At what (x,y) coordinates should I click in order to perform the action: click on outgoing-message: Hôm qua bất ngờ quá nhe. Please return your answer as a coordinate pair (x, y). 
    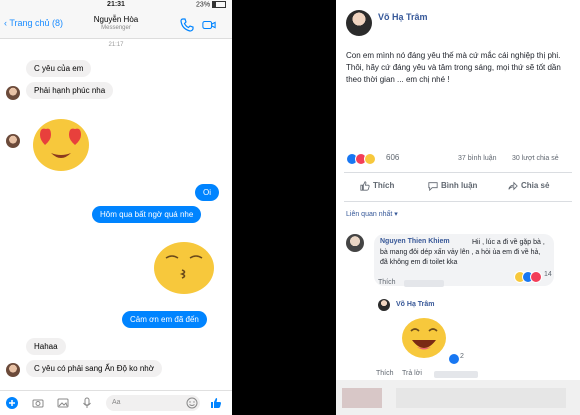
    Looking at the image, I should click on (147, 214).